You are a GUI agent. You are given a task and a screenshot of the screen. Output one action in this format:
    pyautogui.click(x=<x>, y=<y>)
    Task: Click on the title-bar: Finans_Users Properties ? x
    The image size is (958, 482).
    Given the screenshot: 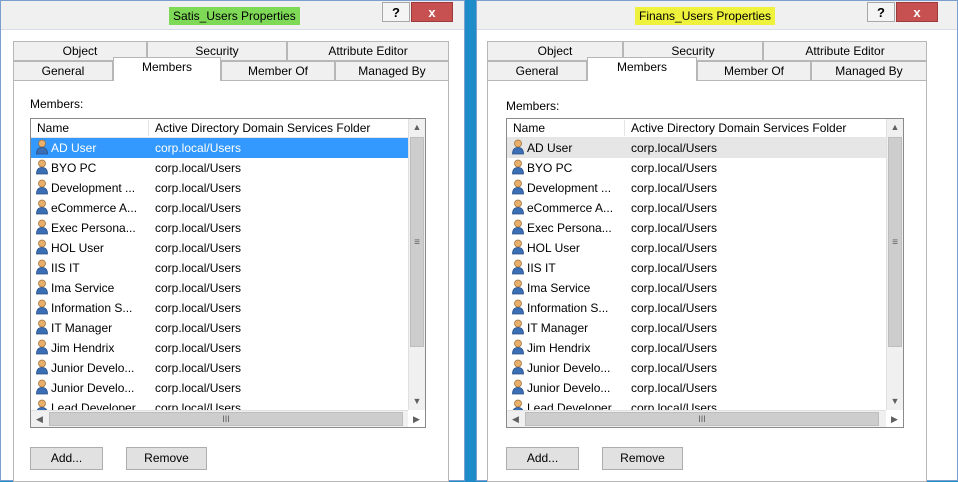 What is the action you would take?
    pyautogui.click(x=717, y=15)
    